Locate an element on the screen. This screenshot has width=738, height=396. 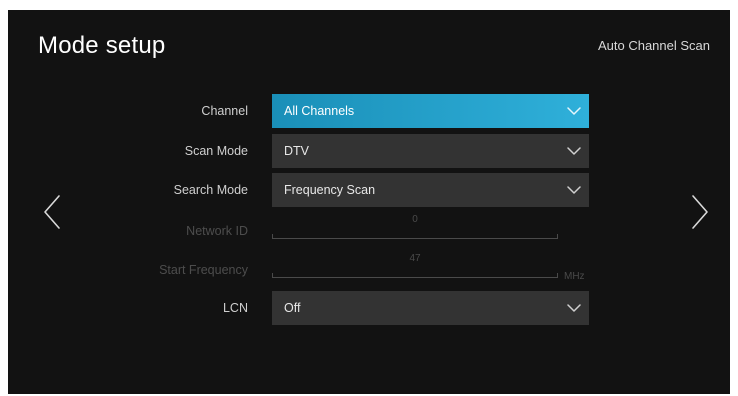
lcn-value: Off is located at coordinates (292, 308).